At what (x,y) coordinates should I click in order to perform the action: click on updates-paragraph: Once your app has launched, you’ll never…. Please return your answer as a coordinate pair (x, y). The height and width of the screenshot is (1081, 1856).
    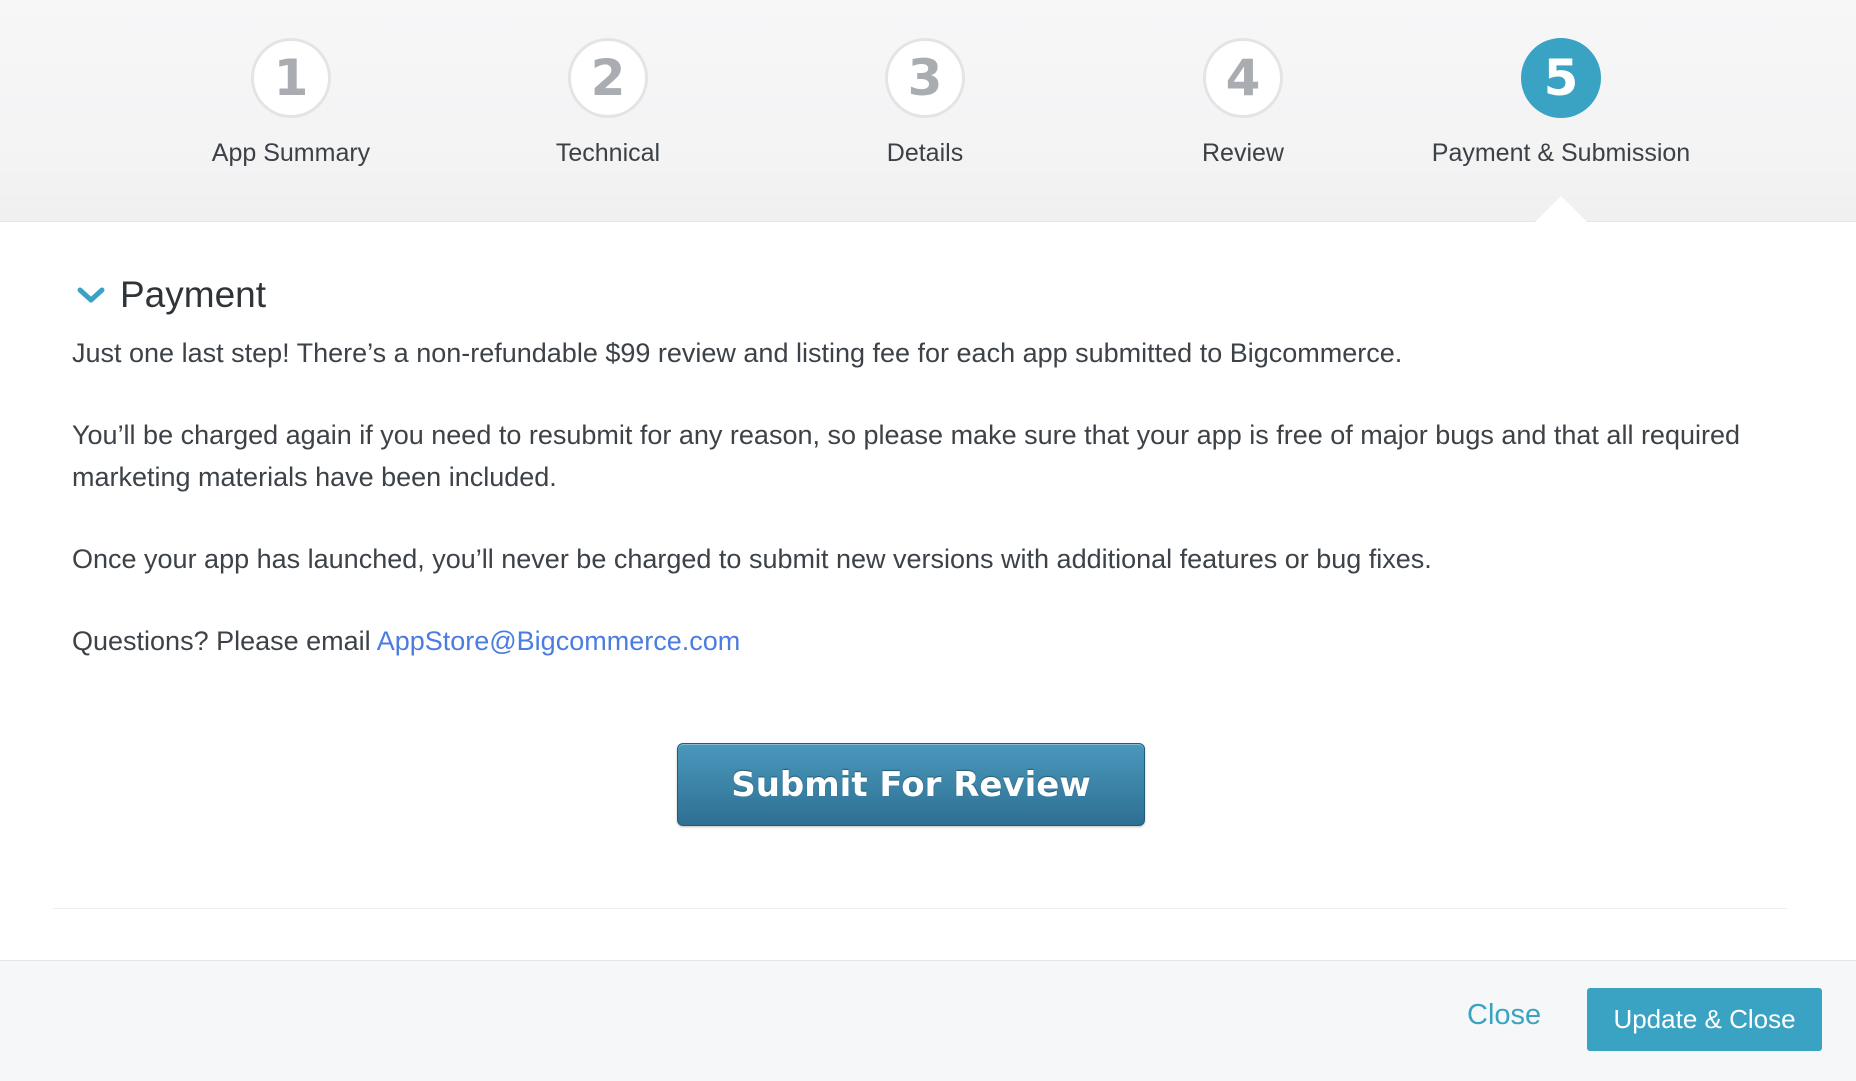
    Looking at the image, I should click on (752, 559).